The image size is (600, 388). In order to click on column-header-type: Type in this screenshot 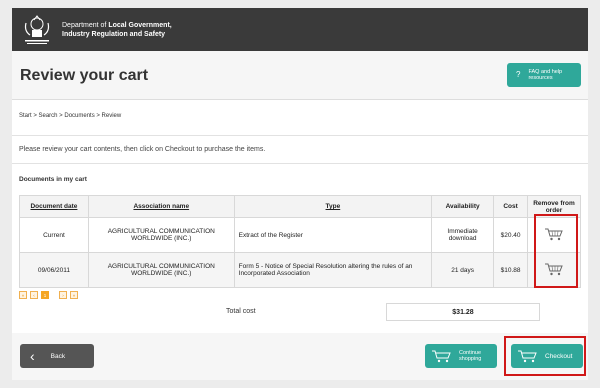, I will do `click(333, 206)`.